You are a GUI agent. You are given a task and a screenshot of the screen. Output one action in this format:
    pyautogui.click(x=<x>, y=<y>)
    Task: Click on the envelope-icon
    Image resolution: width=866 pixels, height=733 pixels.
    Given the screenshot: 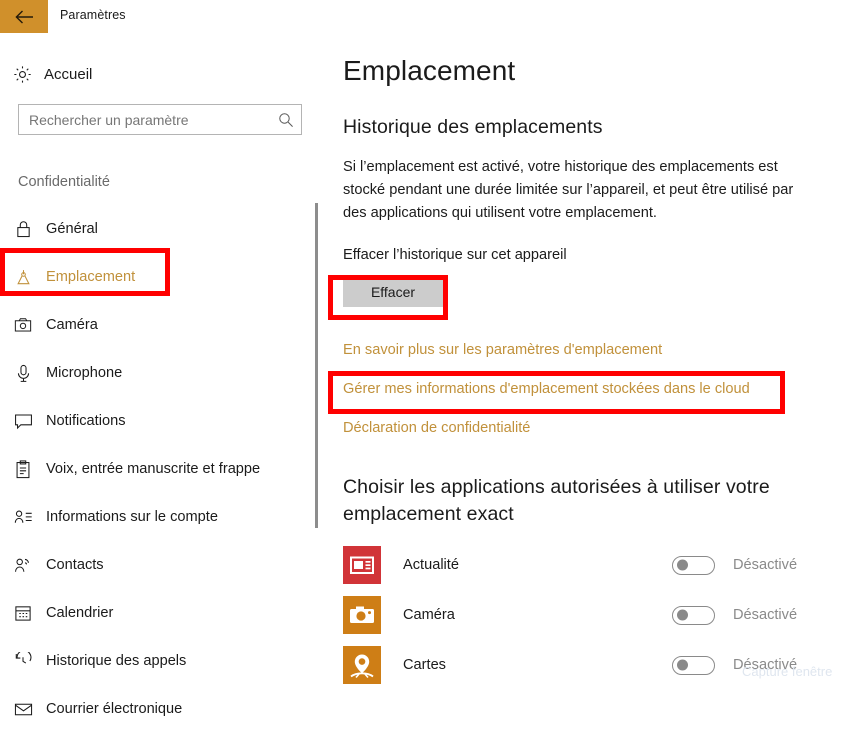 What is the action you would take?
    pyautogui.click(x=23, y=709)
    